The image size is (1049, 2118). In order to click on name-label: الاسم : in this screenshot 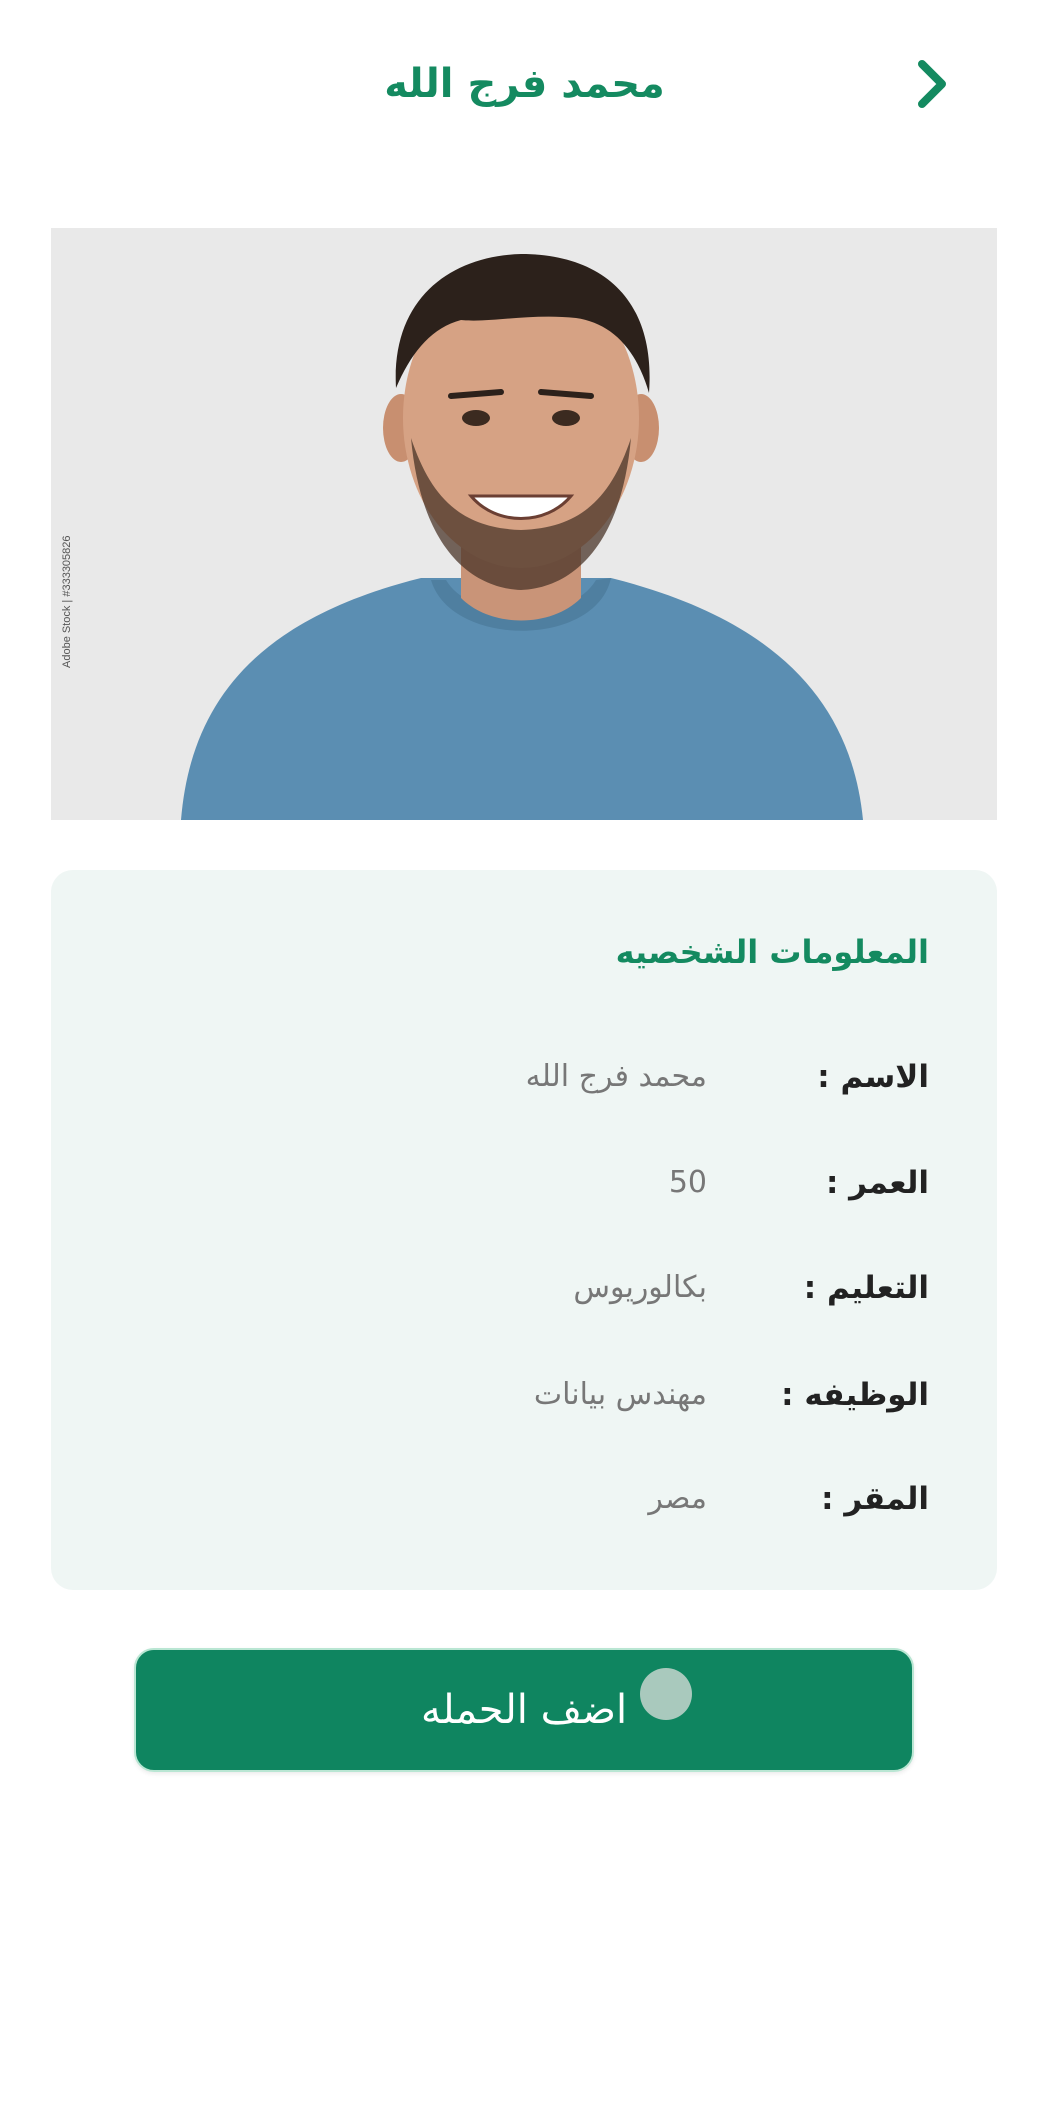, I will do `click(873, 1077)`.